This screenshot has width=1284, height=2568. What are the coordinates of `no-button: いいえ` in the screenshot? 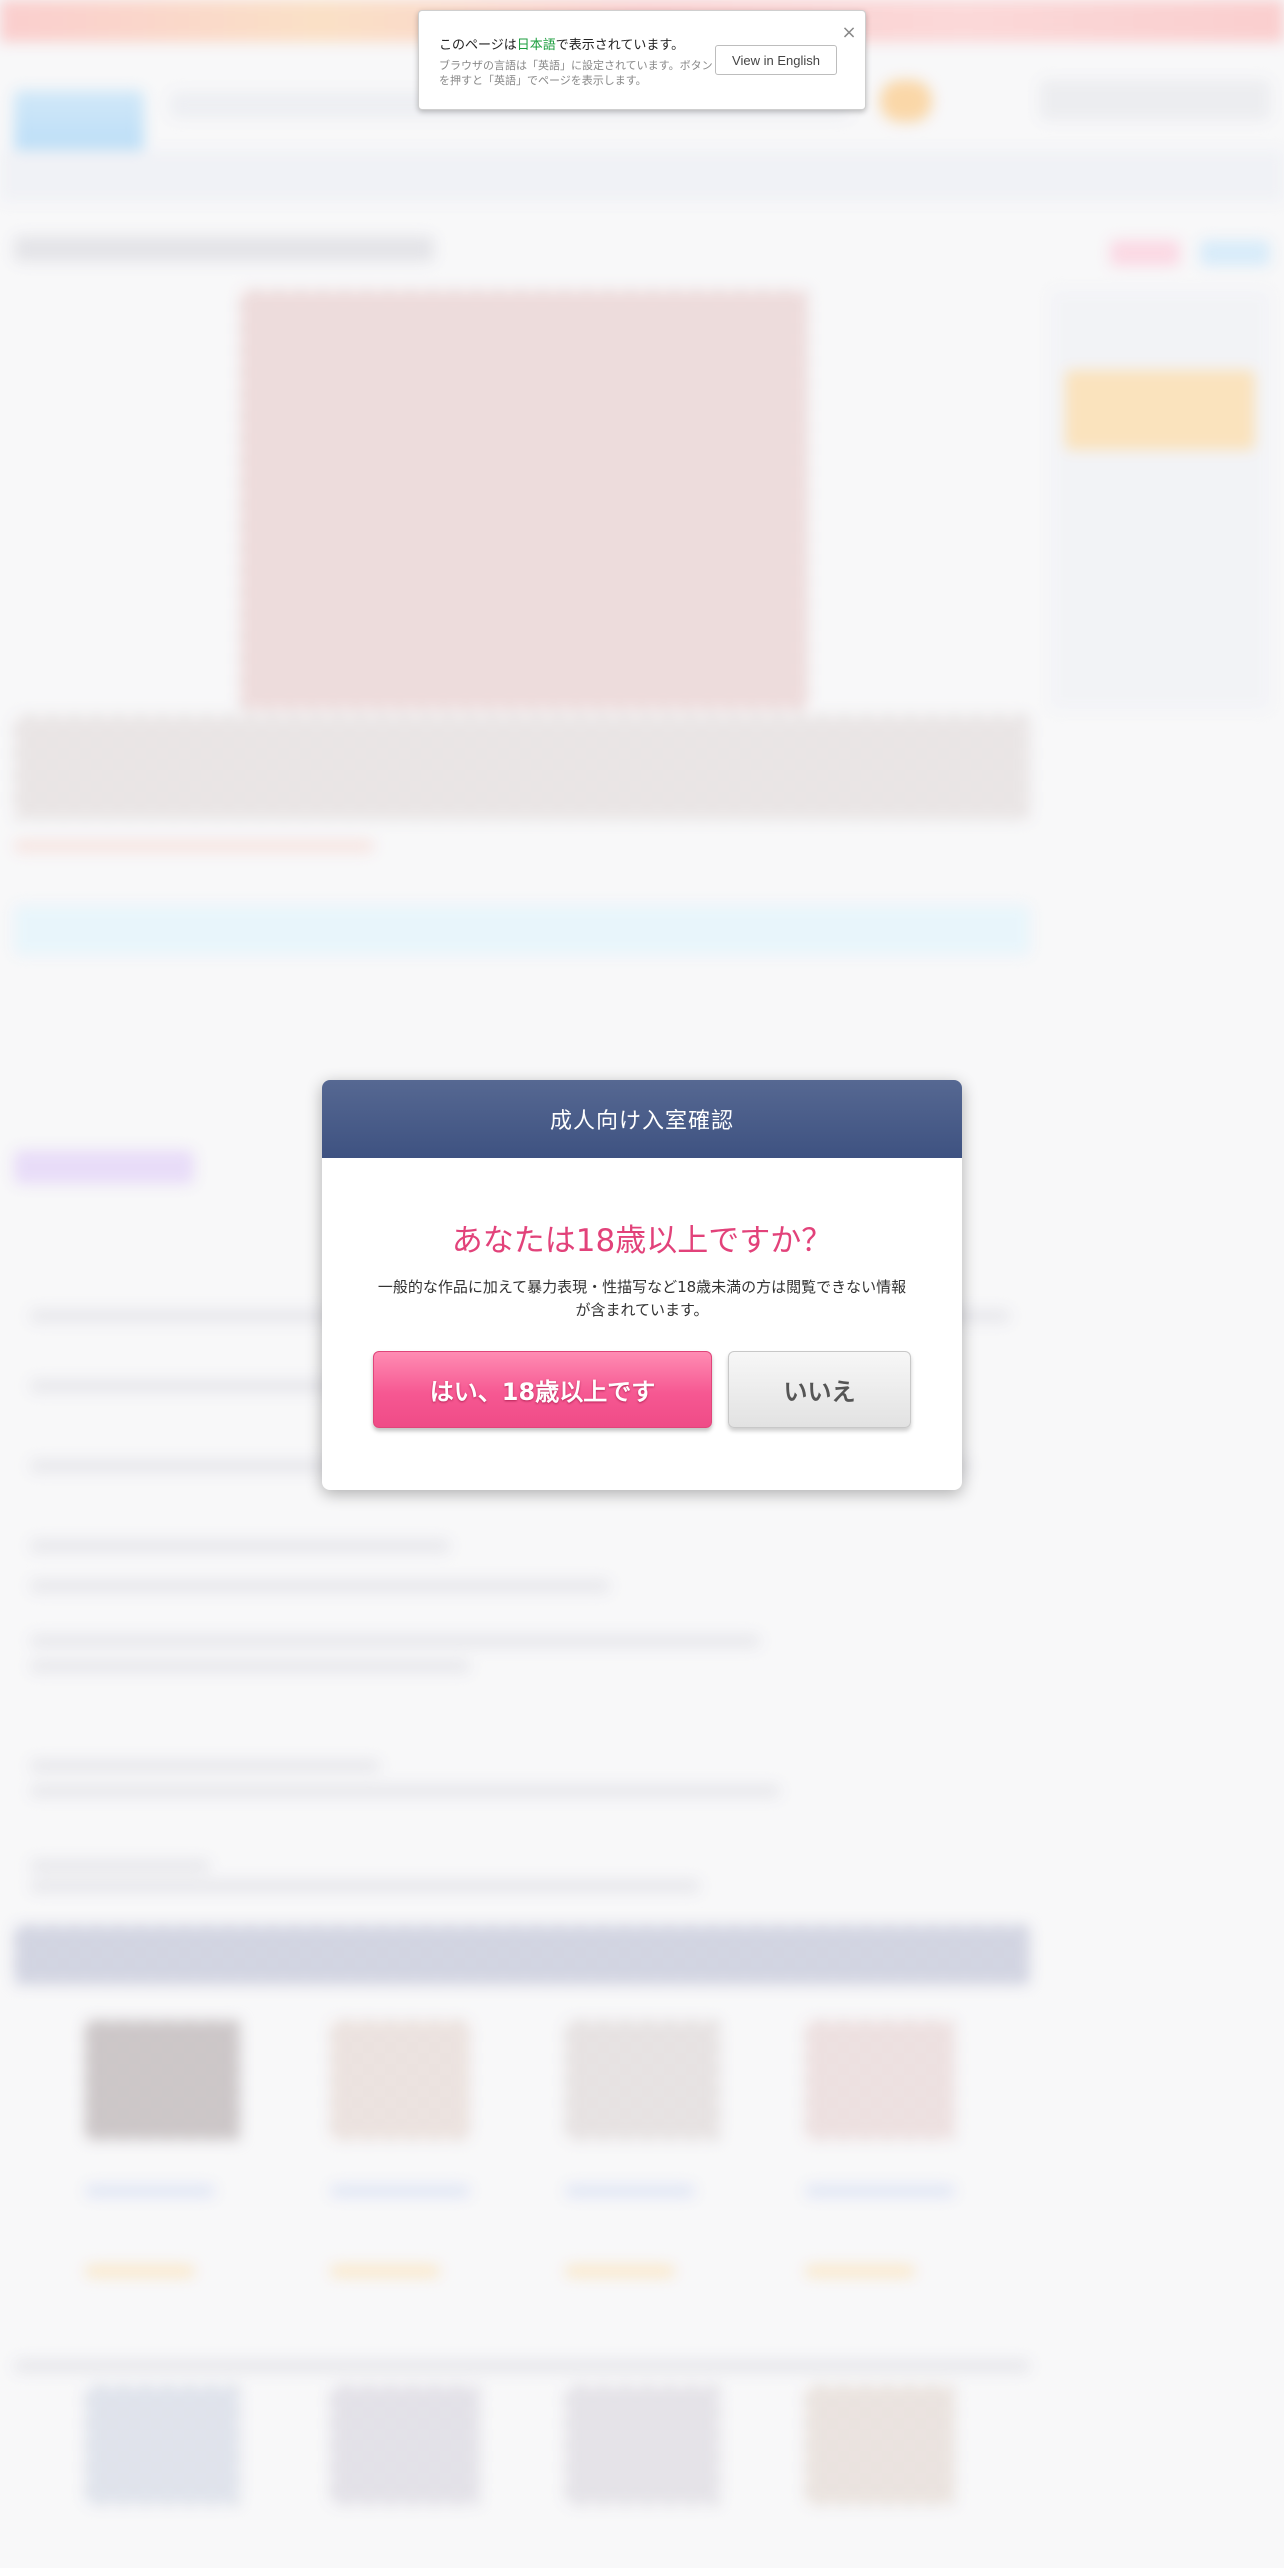 It's located at (819, 1389).